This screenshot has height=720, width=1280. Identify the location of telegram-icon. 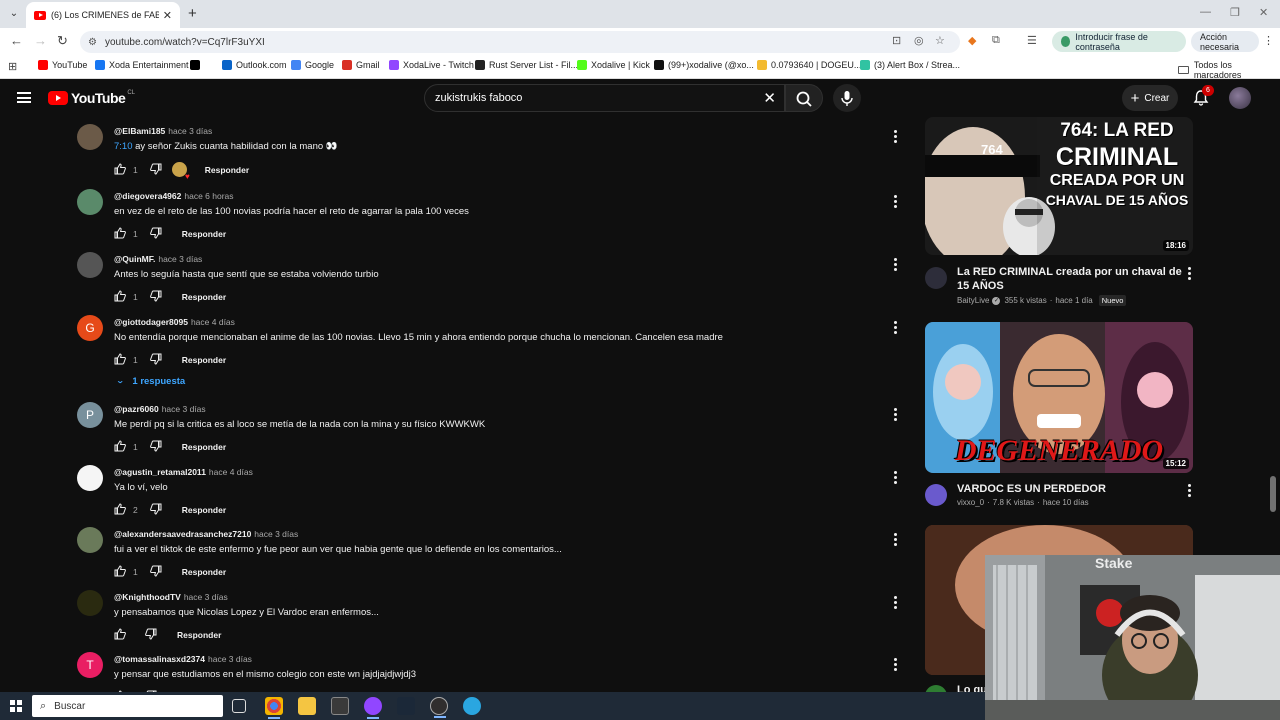
(472, 706).